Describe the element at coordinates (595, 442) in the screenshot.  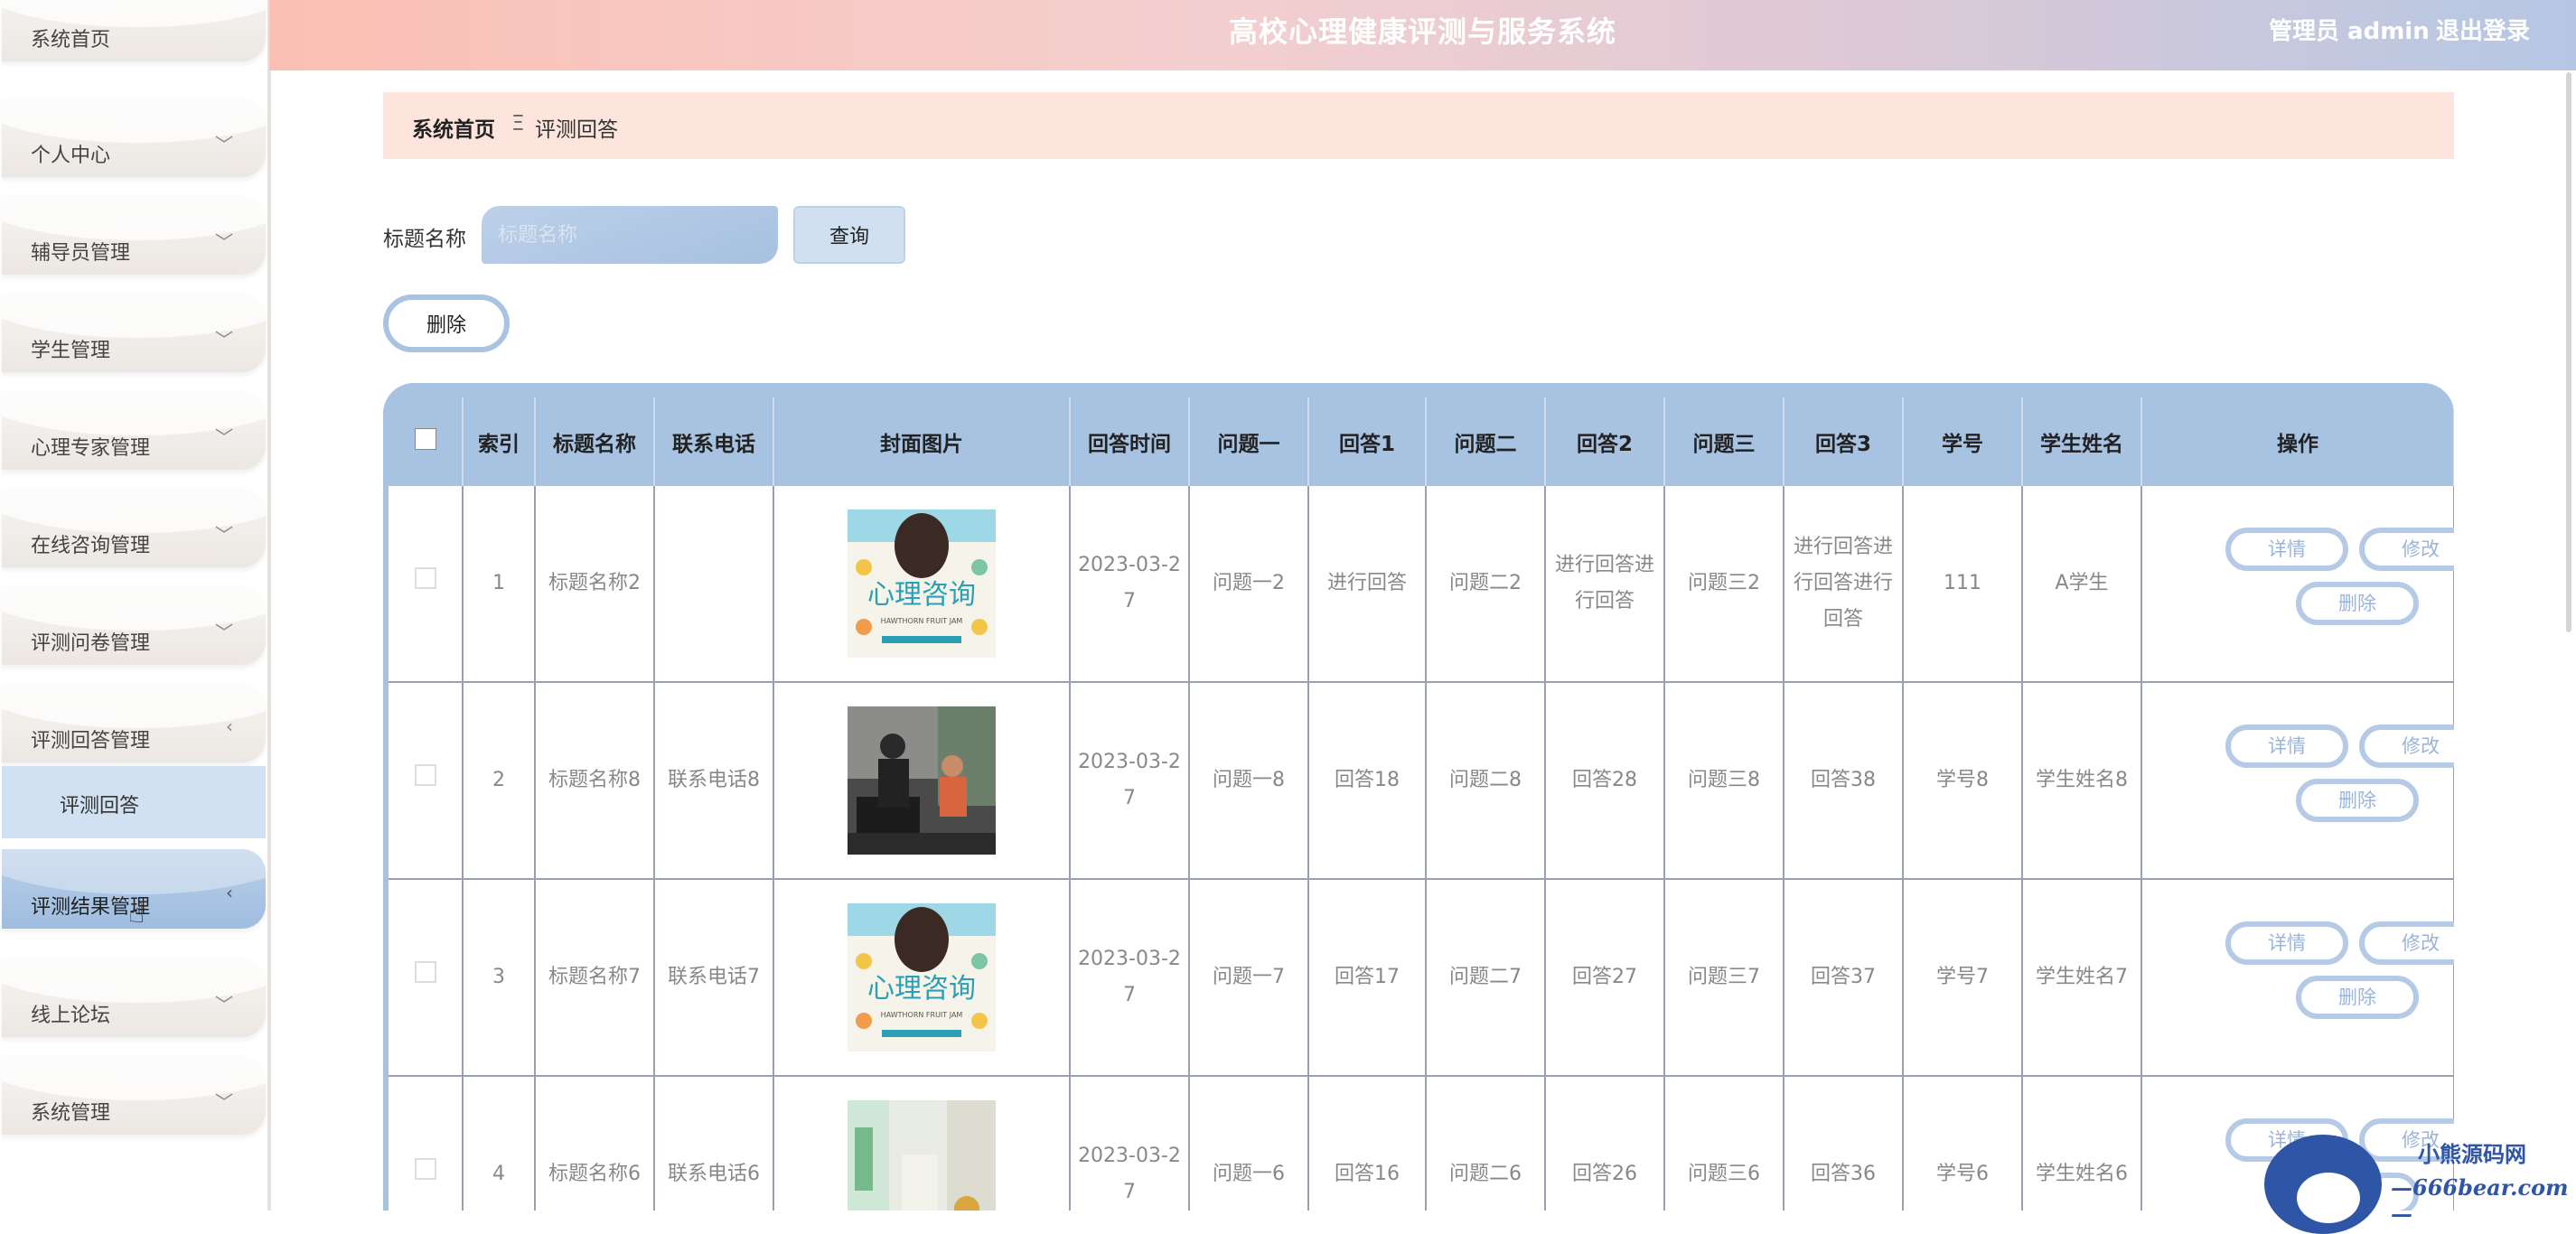
I see `column-header: 标题名称` at that location.